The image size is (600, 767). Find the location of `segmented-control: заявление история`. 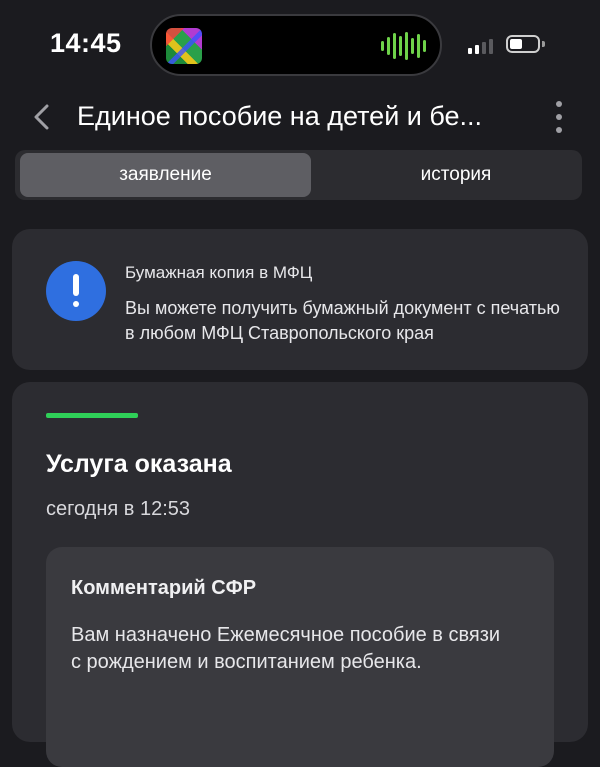

segmented-control: заявление история is located at coordinates (298, 175).